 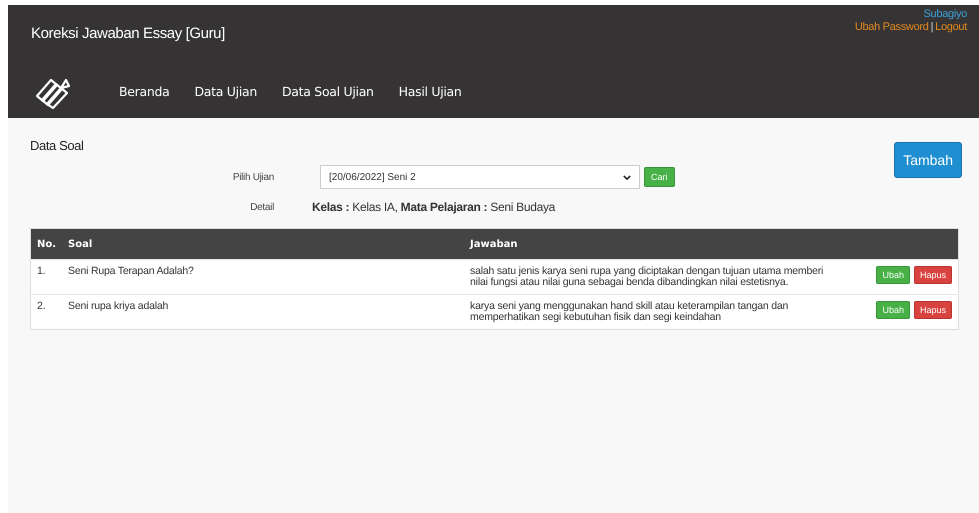 What do you see at coordinates (480, 177) in the screenshot?
I see `exam-select: [20/06/2022] Seni 2` at bounding box center [480, 177].